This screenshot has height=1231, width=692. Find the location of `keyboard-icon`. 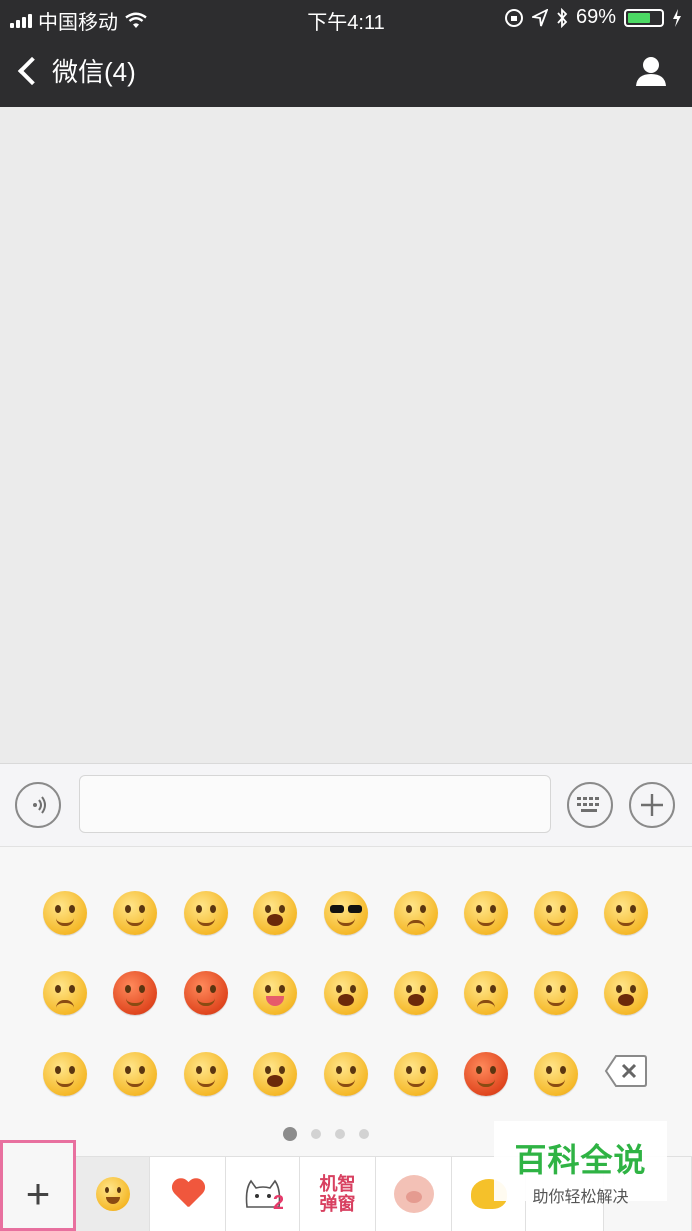

keyboard-icon is located at coordinates (588, 804).